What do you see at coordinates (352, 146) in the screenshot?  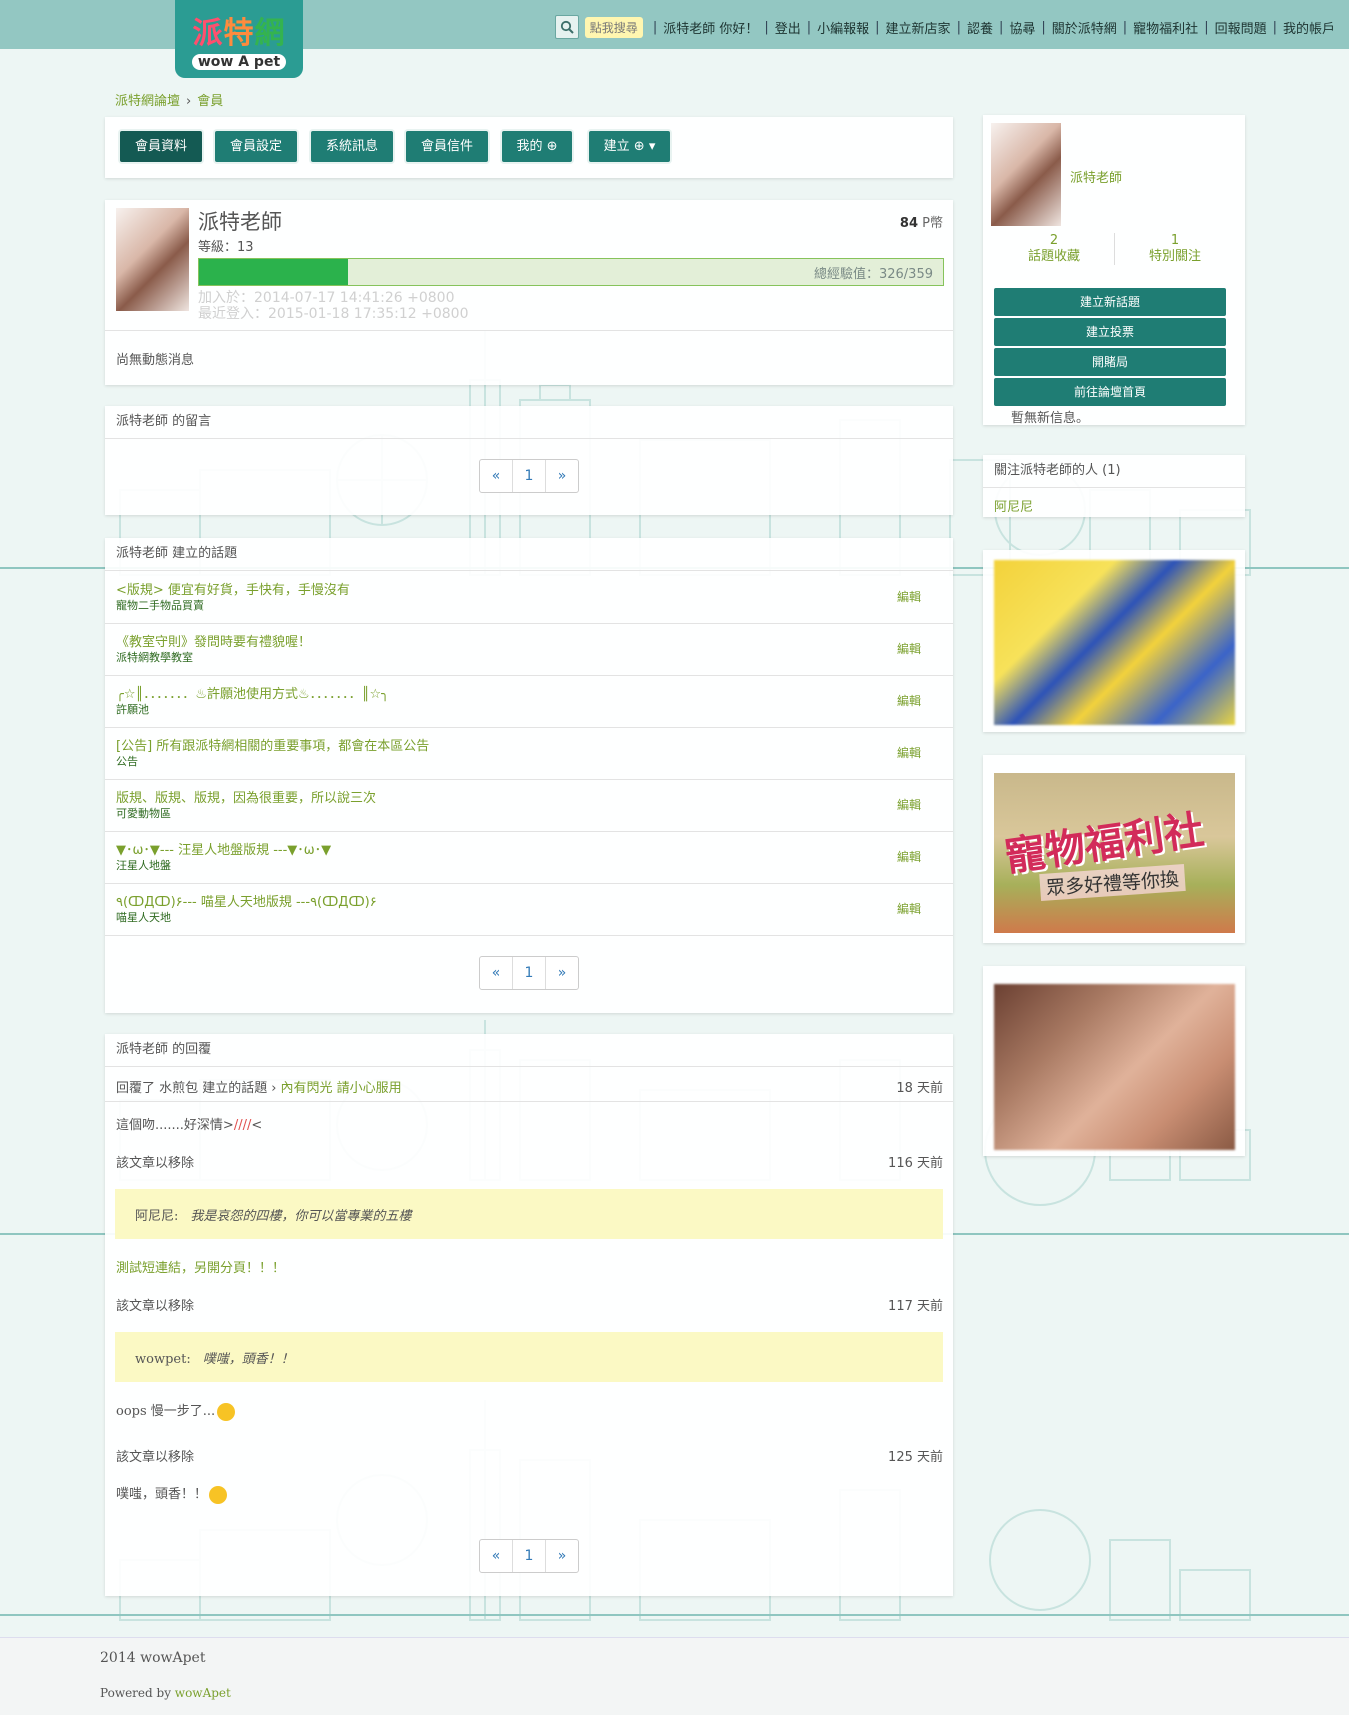 I see `tab-system-messages: 系統訊息` at bounding box center [352, 146].